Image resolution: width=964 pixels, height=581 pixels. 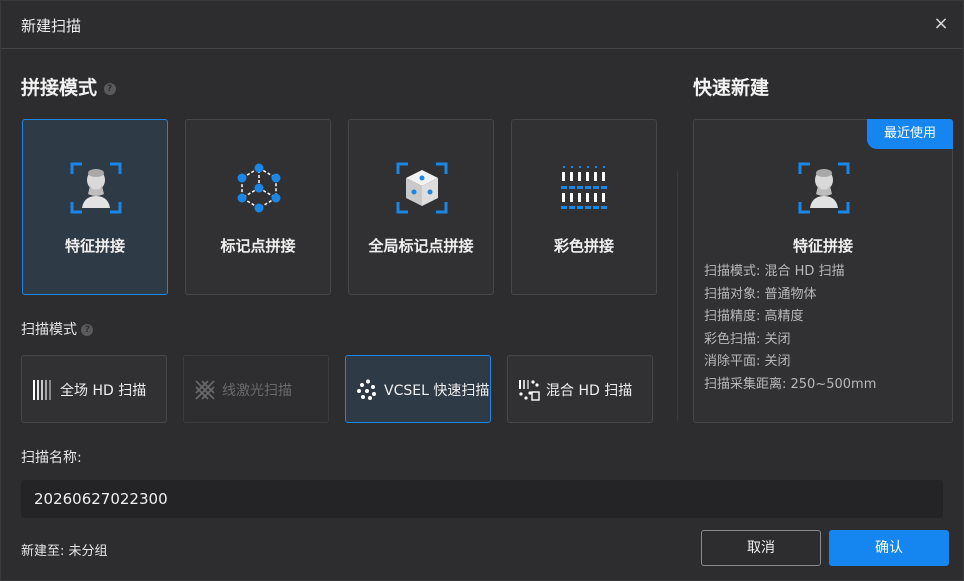 I want to click on info-line: 彩色扫描: 关闭, so click(x=747, y=339).